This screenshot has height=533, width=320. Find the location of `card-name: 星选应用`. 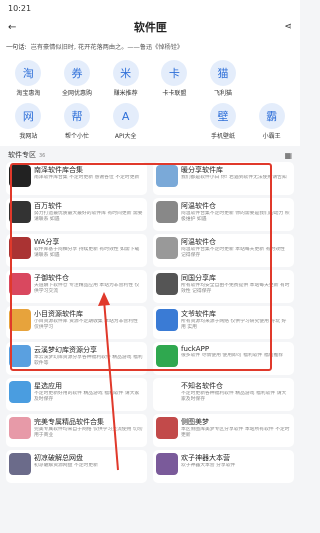

card-name: 星选应用 is located at coordinates (48, 386).